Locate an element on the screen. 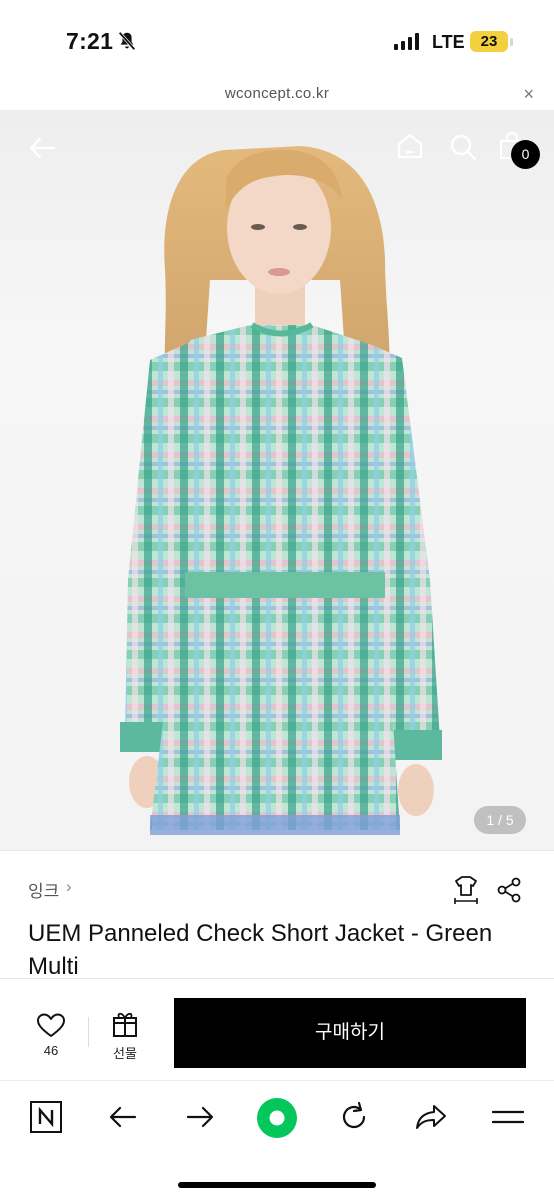 The image size is (554, 1200). search-icon is located at coordinates (463, 147).